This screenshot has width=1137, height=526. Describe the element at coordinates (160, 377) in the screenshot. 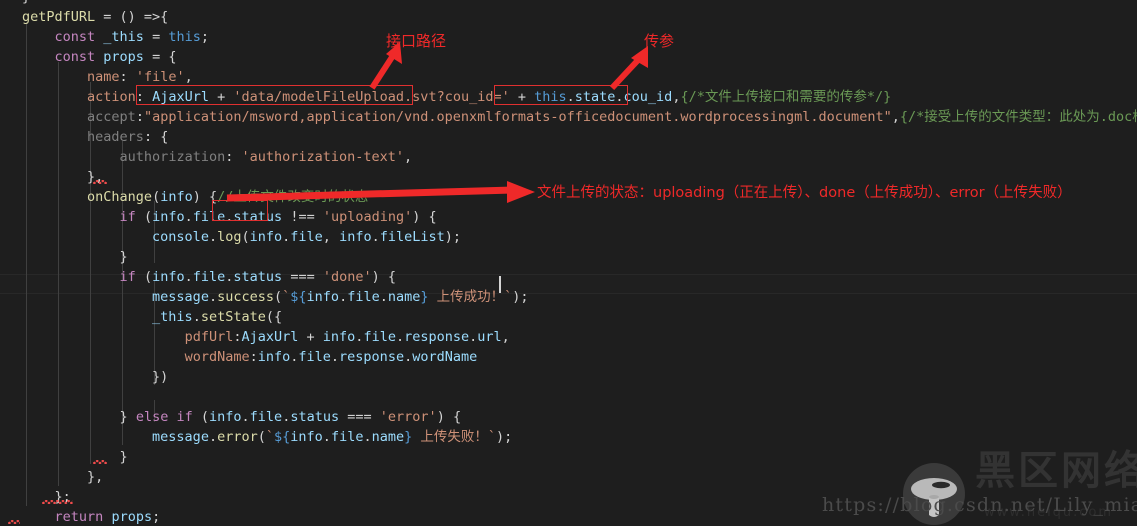

I see `code-line: })` at that location.